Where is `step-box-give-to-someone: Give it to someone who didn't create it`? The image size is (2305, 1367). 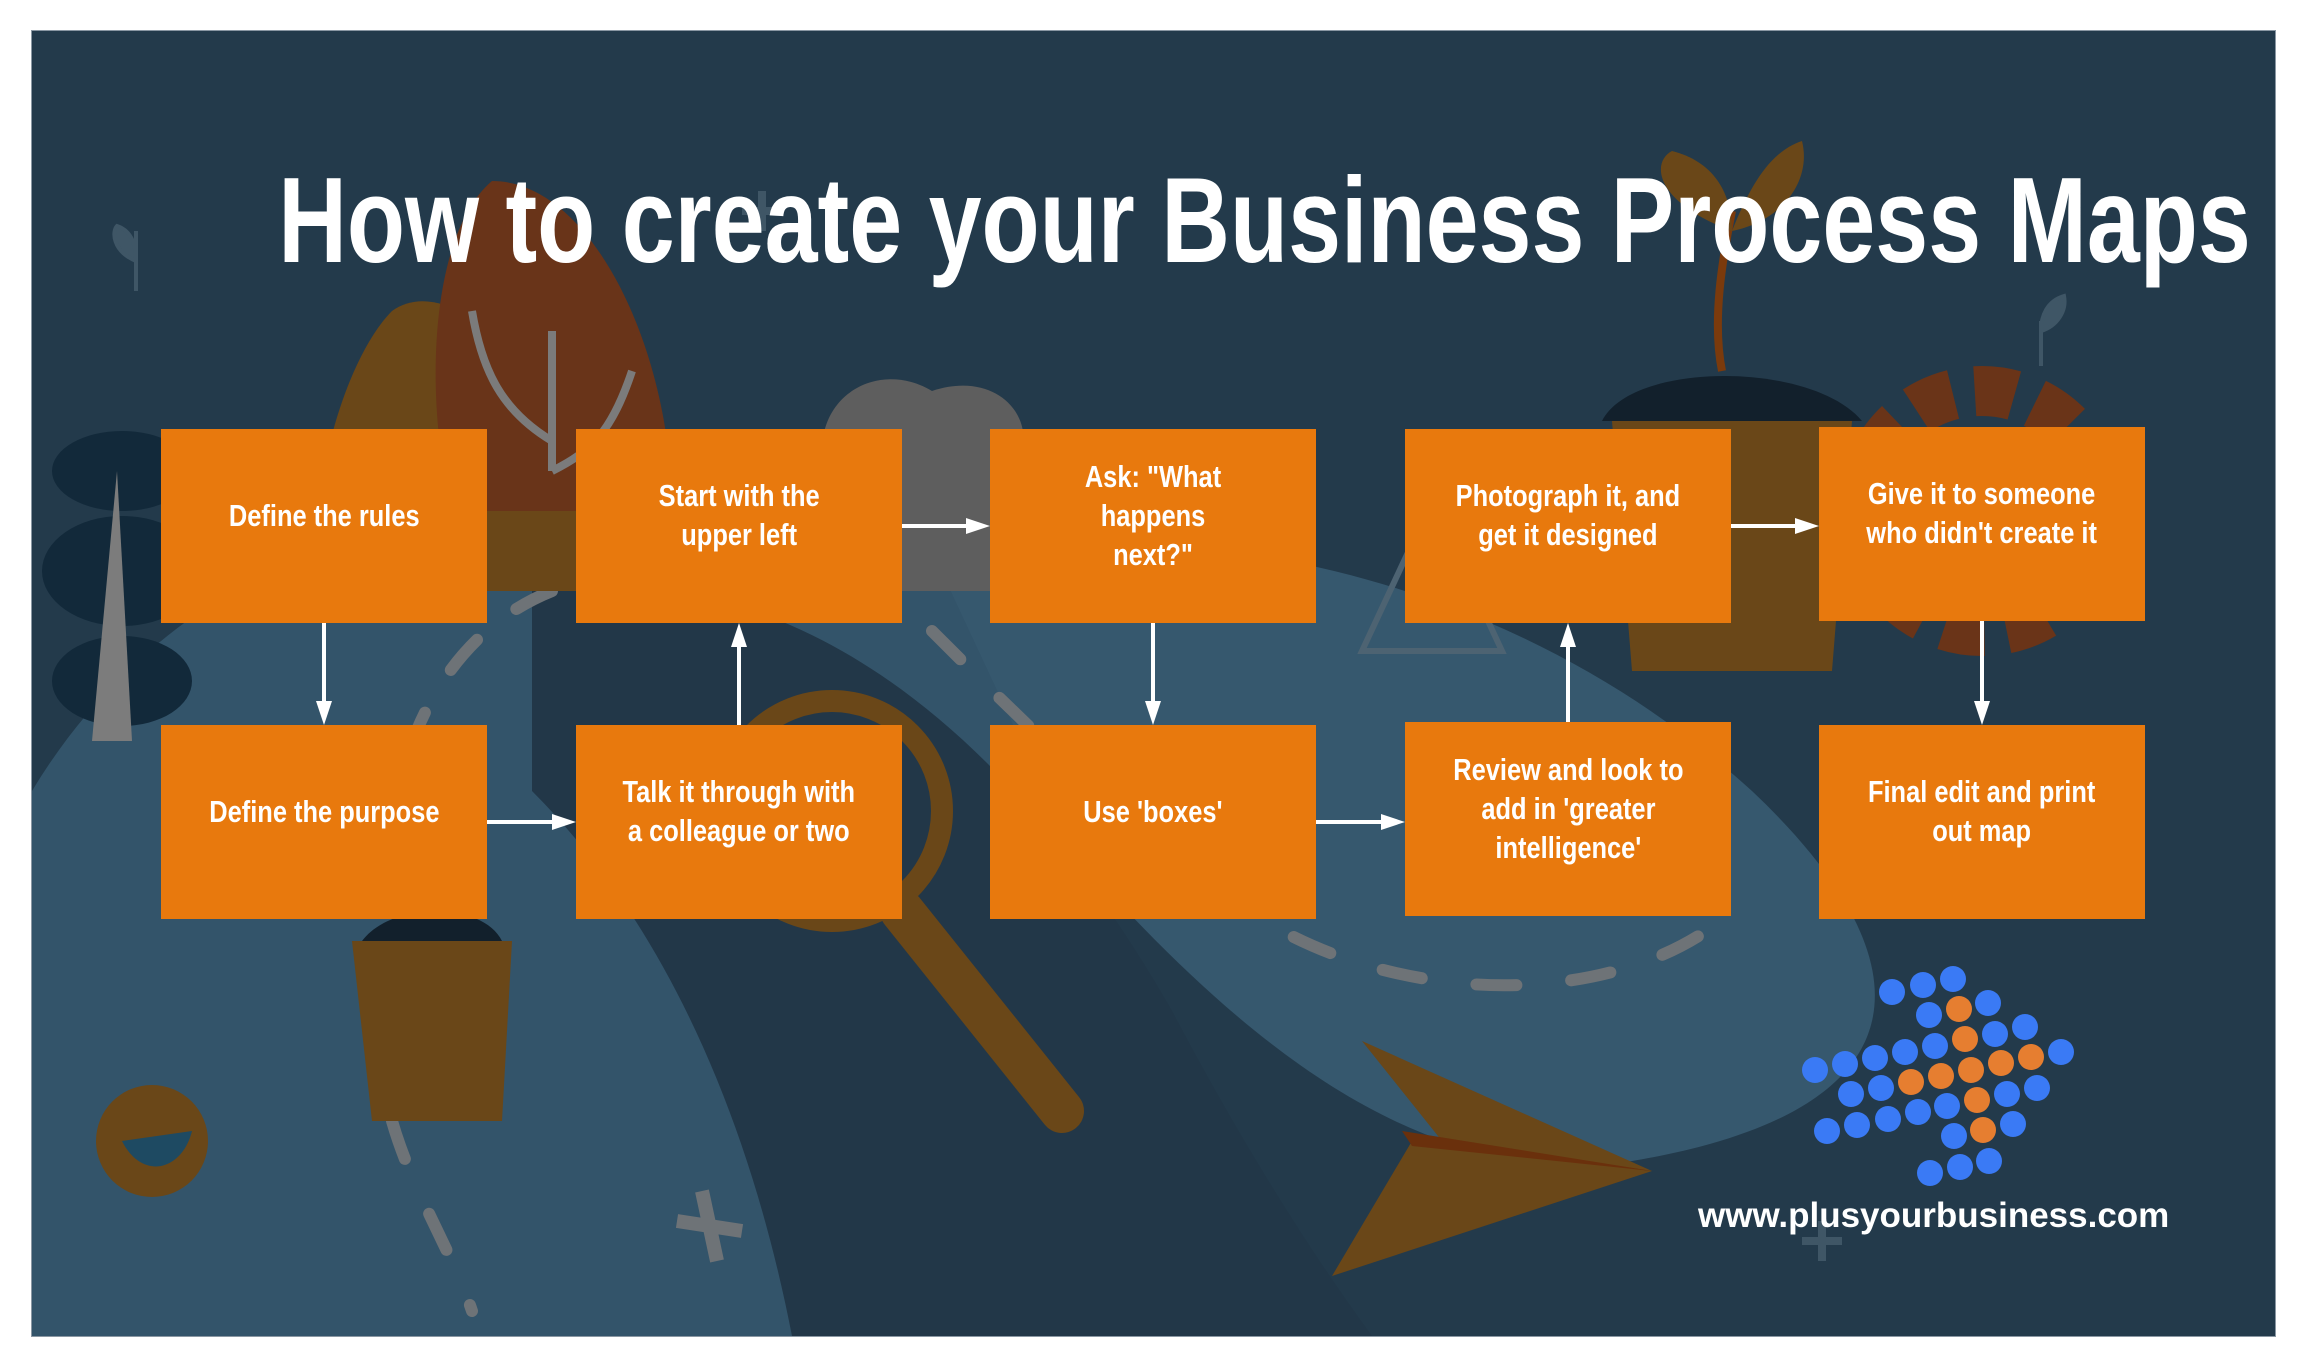 step-box-give-to-someone: Give it to someone who didn't create it is located at coordinates (1982, 524).